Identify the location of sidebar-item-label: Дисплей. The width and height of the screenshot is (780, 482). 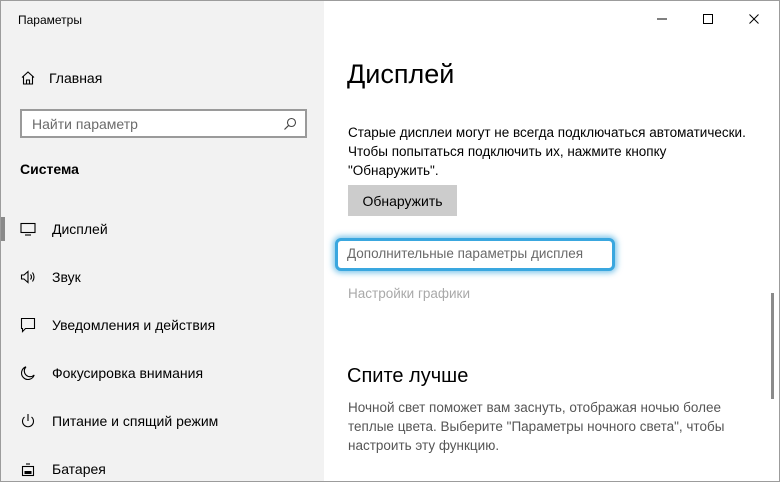
(80, 229).